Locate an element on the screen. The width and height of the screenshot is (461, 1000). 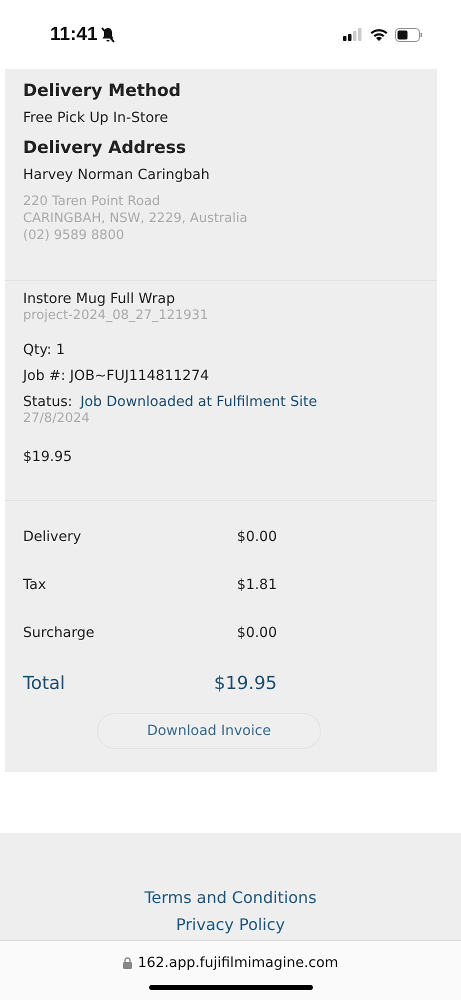
delivery-method: Free Pick Up In-Store is located at coordinates (96, 118).